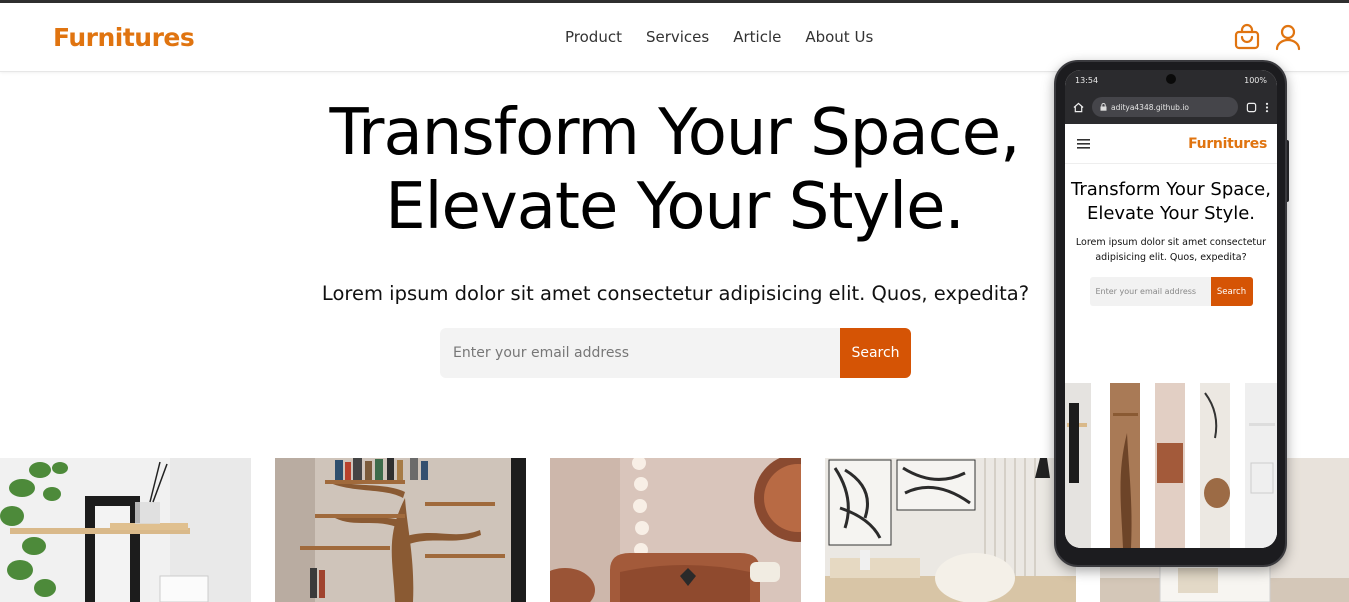  Describe the element at coordinates (1150, 107) in the screenshot. I see `phone-url-text: aditya4348.github.io` at that location.